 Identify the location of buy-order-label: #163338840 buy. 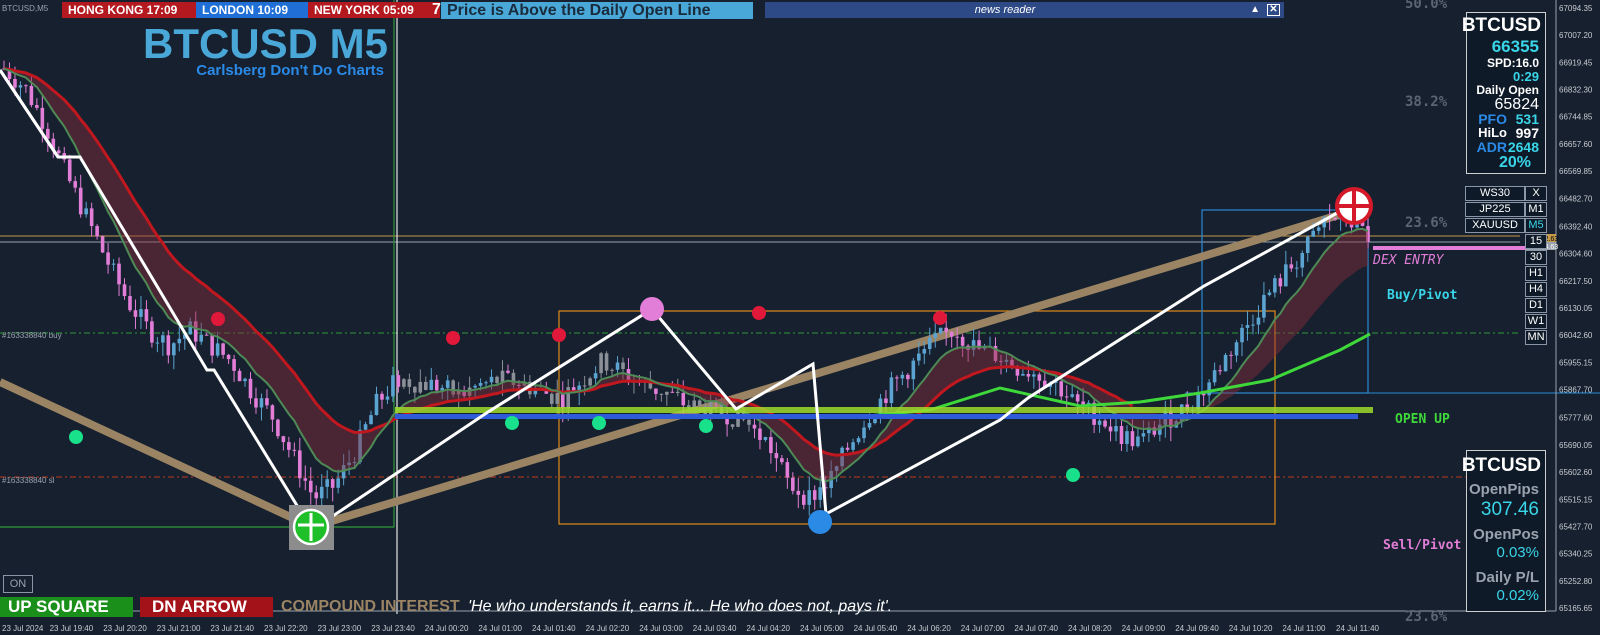
(32, 335).